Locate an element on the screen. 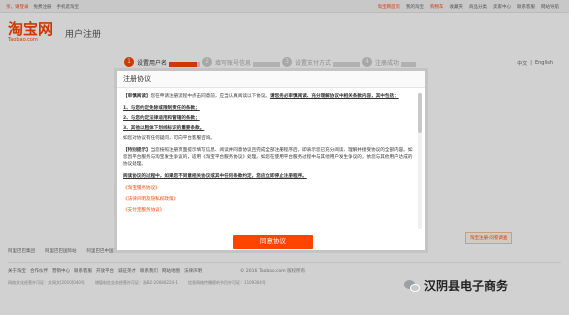 Image resolution: width=569 pixels, height=315 pixels. agreement-lead: 【审慎阅读】 is located at coordinates (137, 96).